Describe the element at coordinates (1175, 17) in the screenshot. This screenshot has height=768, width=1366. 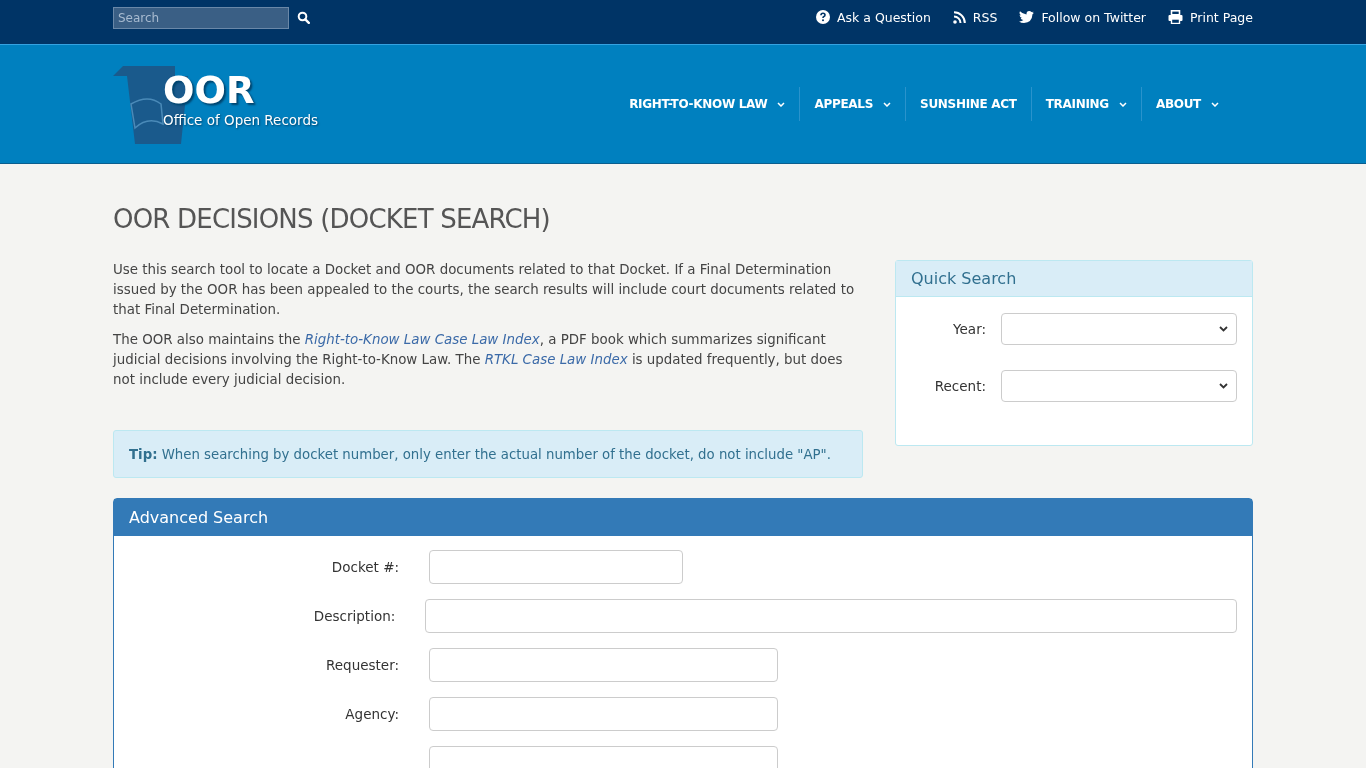
I see `printer-icon` at that location.